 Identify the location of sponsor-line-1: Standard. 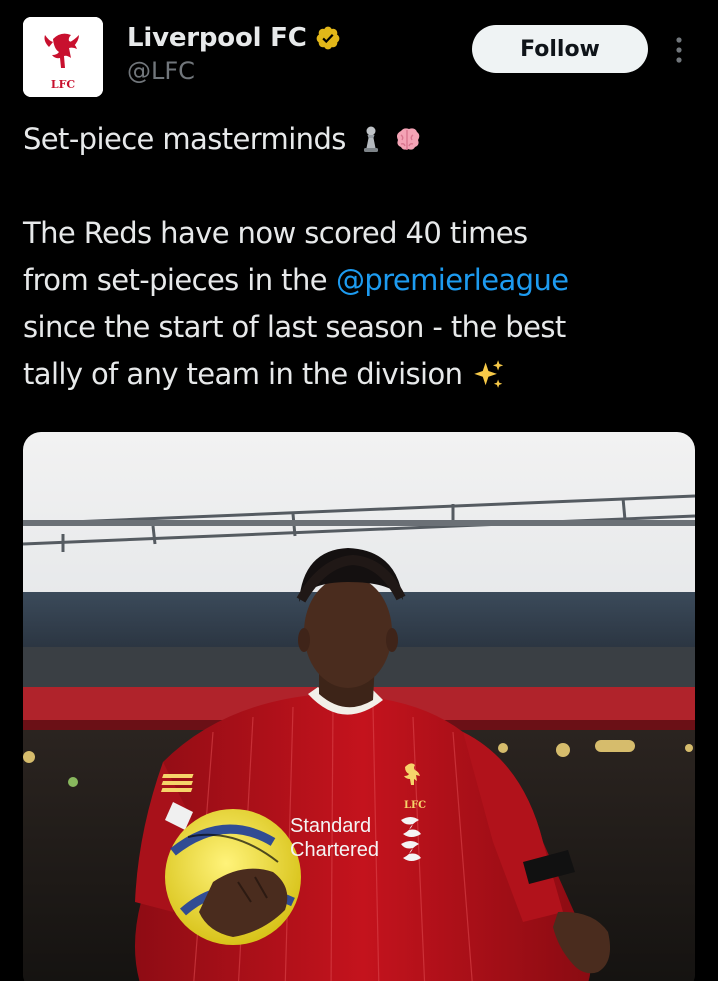
(330, 826).